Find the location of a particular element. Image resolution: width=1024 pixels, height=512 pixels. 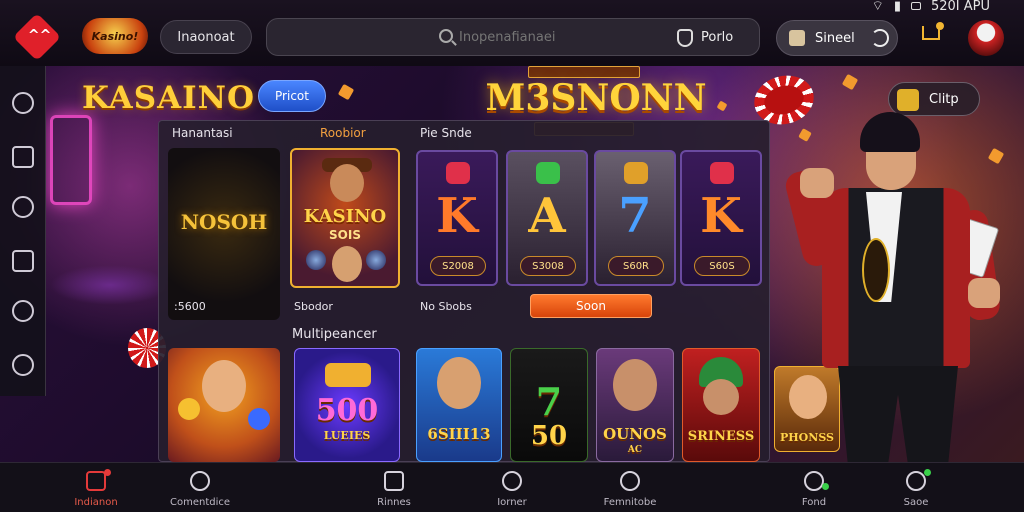

game-card: NOSOH is located at coordinates (224, 234).